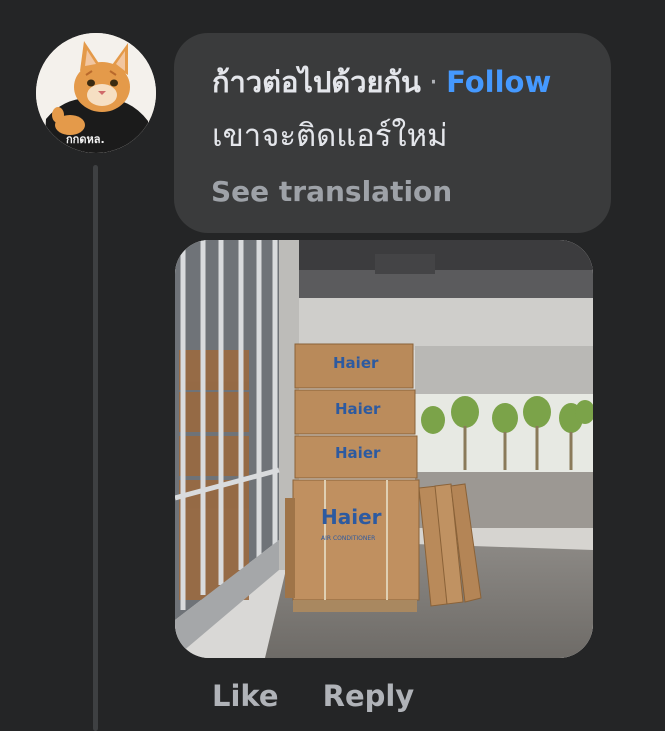  I want to click on author-row: ก้าวต่อไปด้วยกัน · Follow, so click(381, 82).